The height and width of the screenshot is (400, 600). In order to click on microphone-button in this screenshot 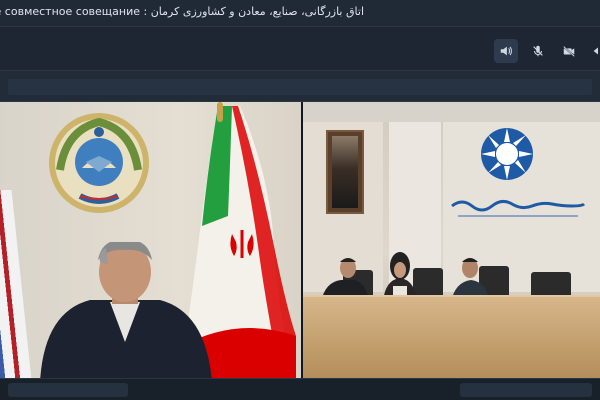, I will do `click(538, 51)`.